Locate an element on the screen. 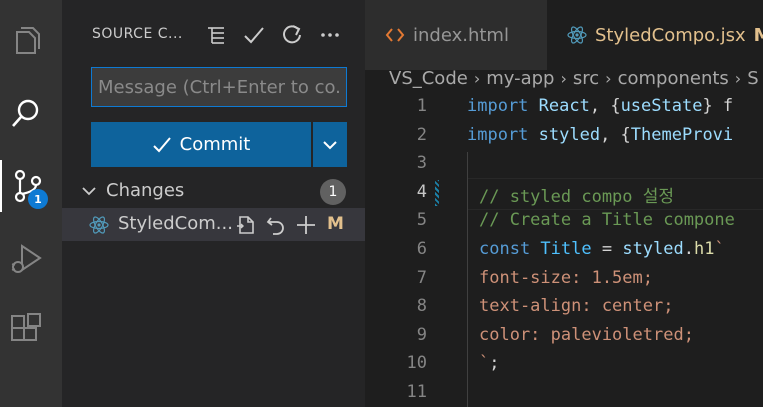 The image size is (763, 407). commit-dropdown-button is located at coordinates (330, 144).